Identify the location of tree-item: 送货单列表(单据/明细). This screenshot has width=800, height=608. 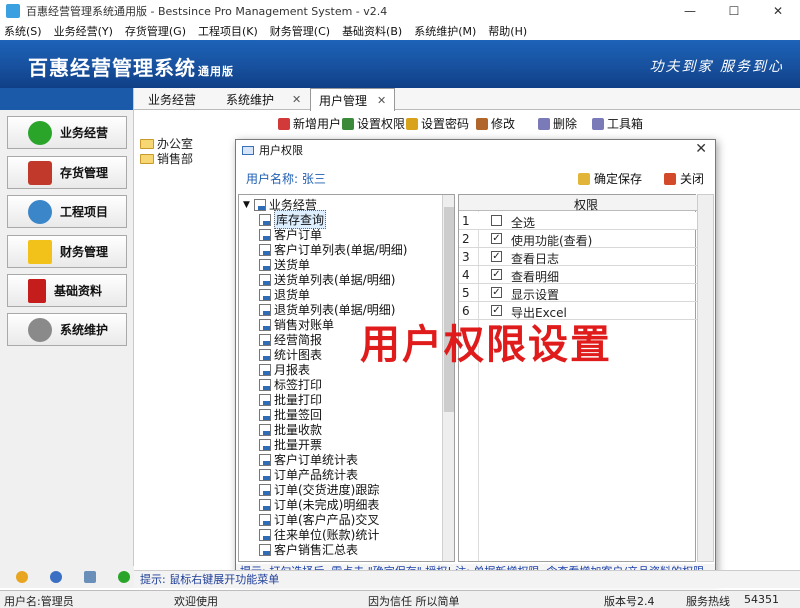
(327, 279).